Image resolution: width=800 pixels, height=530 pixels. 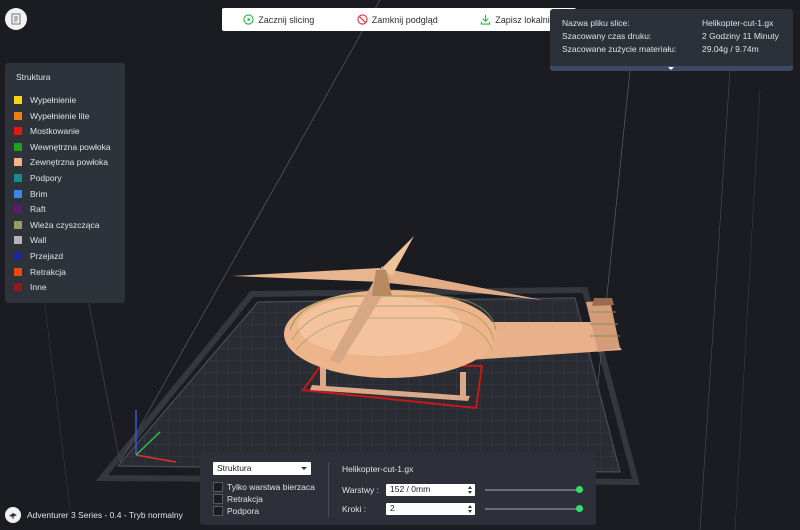 What do you see at coordinates (218, 486) in the screenshot?
I see `only-current-layer-checkbox` at bounding box center [218, 486].